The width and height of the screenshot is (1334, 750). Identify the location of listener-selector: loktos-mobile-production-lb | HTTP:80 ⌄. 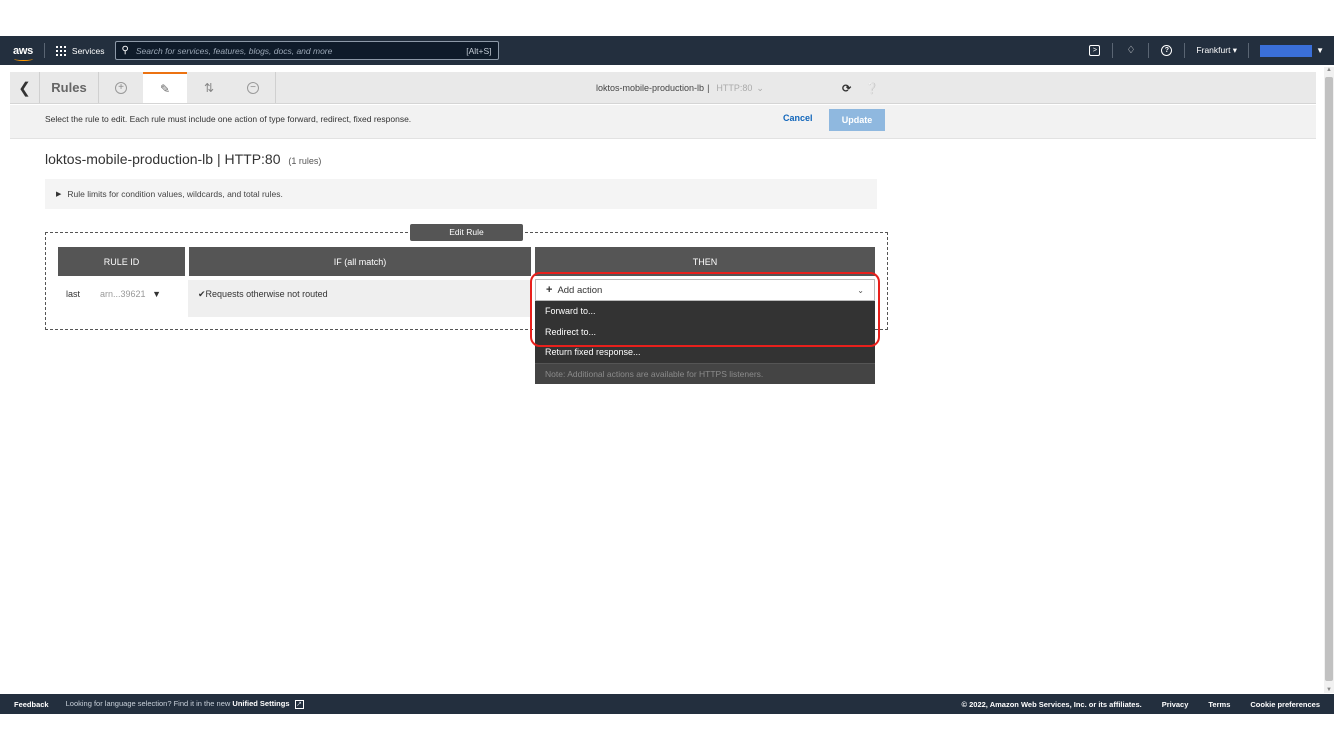
(680, 88).